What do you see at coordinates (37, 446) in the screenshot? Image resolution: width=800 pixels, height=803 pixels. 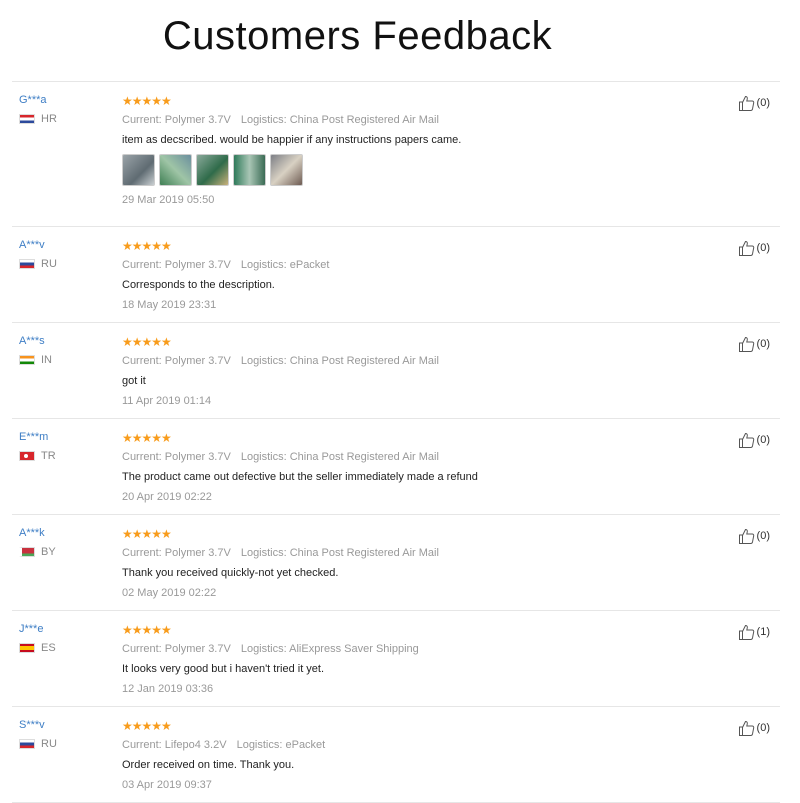 I see `reviewer-info: E***m TR` at bounding box center [37, 446].